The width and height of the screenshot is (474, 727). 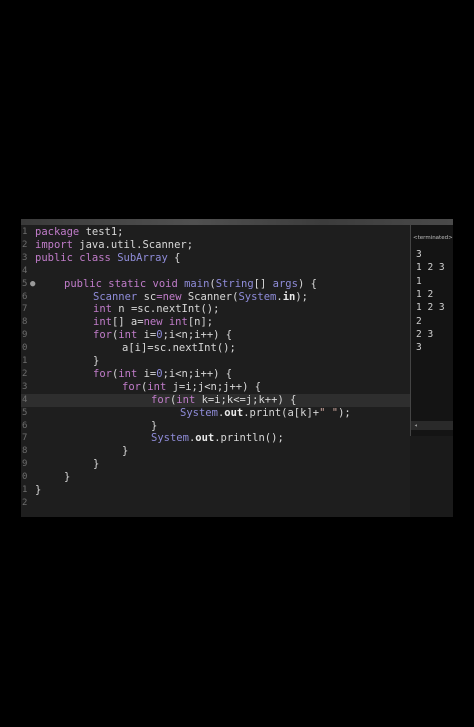 I want to click on code-token: public static void, so click(x=124, y=283).